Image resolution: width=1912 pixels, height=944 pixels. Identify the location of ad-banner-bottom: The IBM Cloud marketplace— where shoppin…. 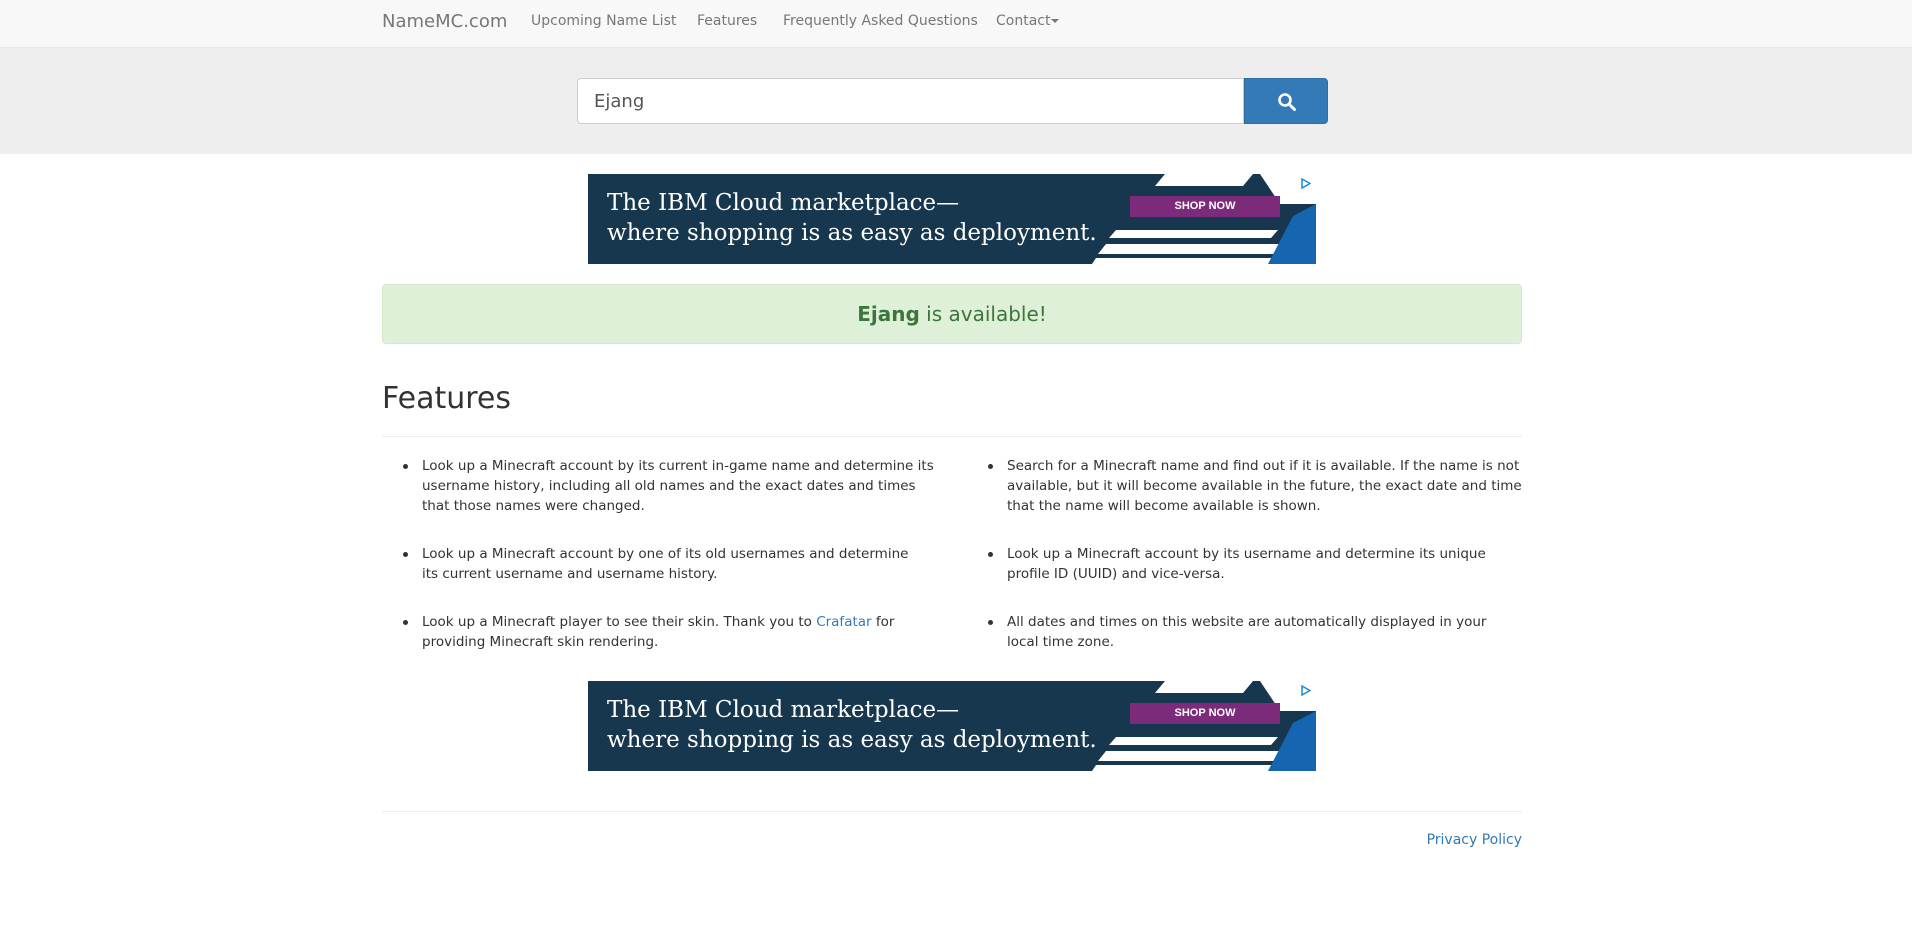
(952, 726).